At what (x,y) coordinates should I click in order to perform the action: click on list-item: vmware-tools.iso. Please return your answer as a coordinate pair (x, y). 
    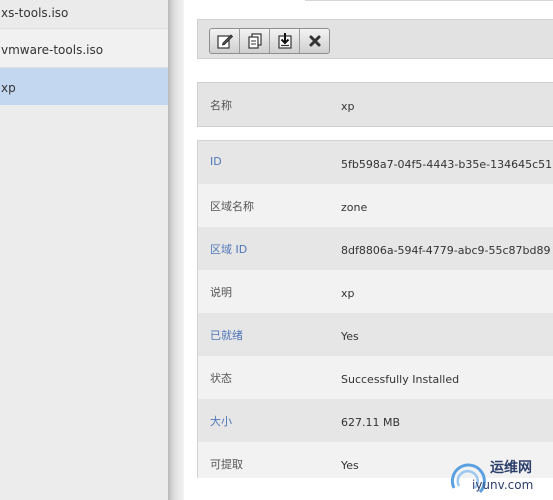
    Looking at the image, I should click on (84, 49).